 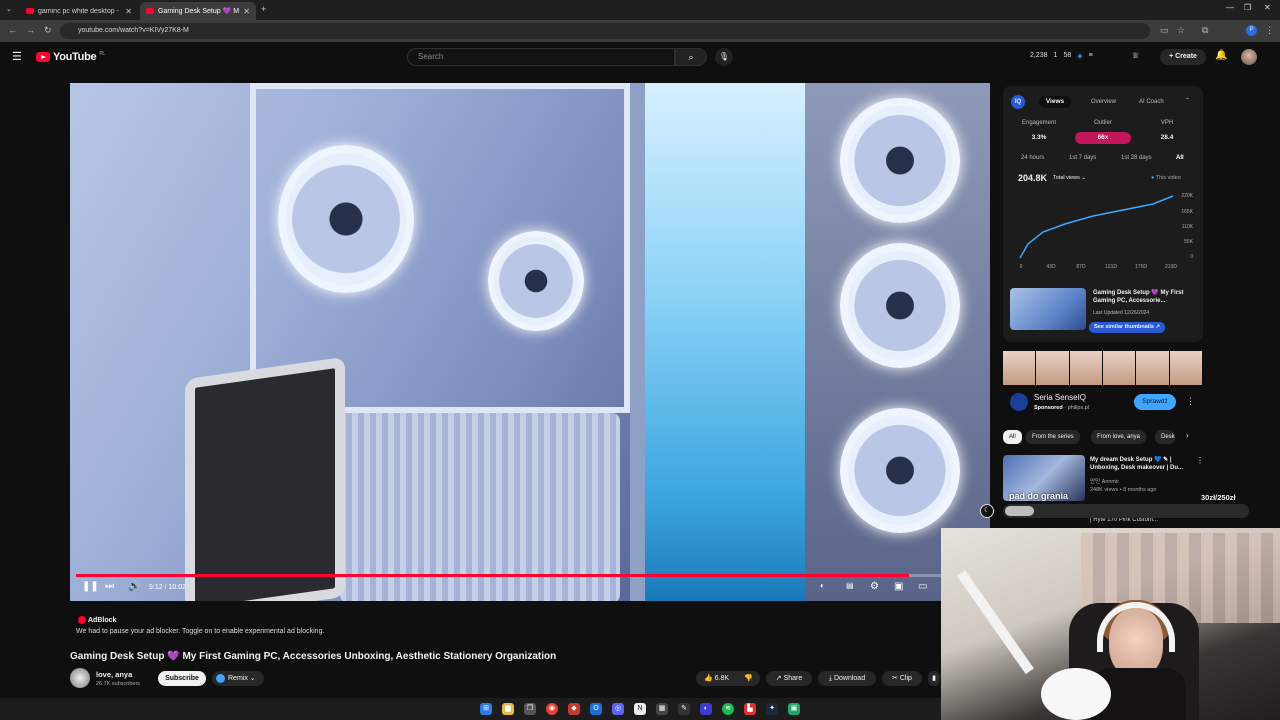 I want to click on windows-start-icon: ⊞, so click(x=486, y=709).